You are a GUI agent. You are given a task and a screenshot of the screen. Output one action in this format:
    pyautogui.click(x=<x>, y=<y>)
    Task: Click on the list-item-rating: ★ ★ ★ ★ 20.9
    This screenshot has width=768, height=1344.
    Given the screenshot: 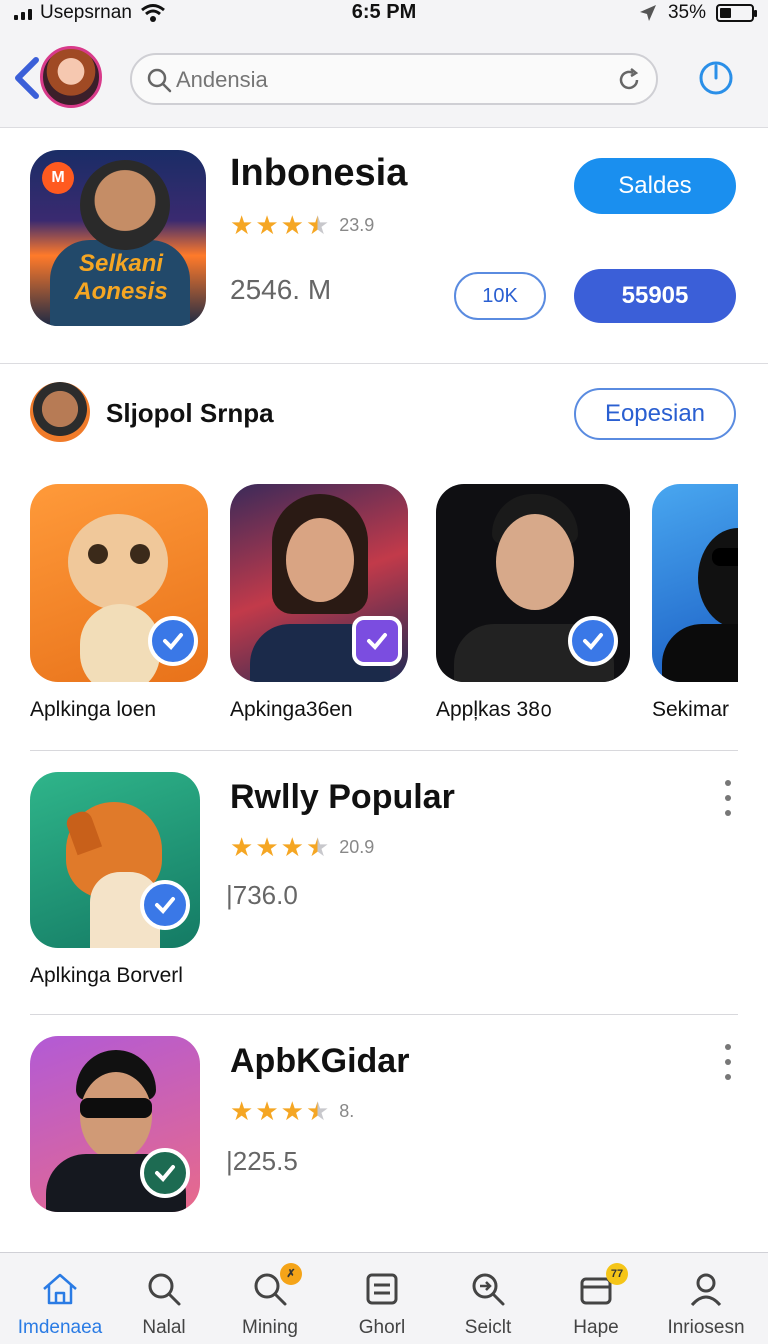 What is the action you would take?
    pyautogui.click(x=302, y=847)
    